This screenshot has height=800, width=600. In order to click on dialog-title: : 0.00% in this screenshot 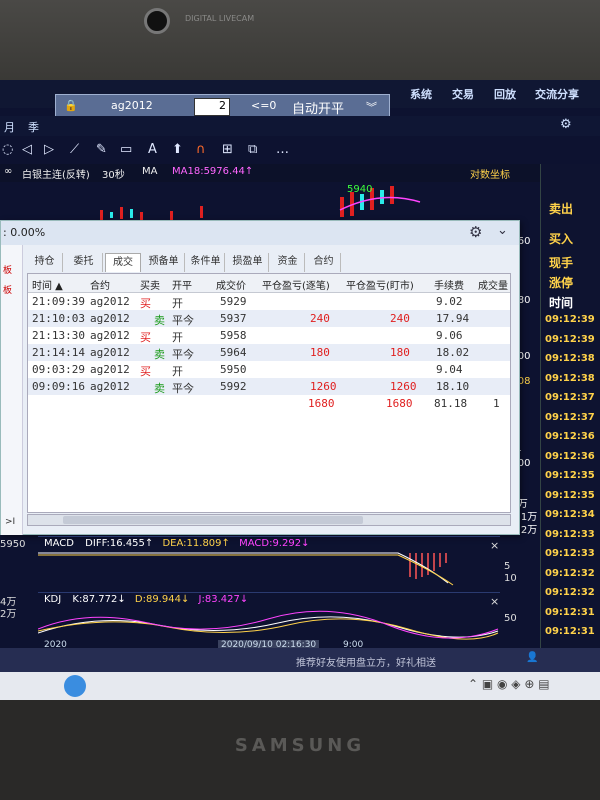, I will do `click(24, 232)`.